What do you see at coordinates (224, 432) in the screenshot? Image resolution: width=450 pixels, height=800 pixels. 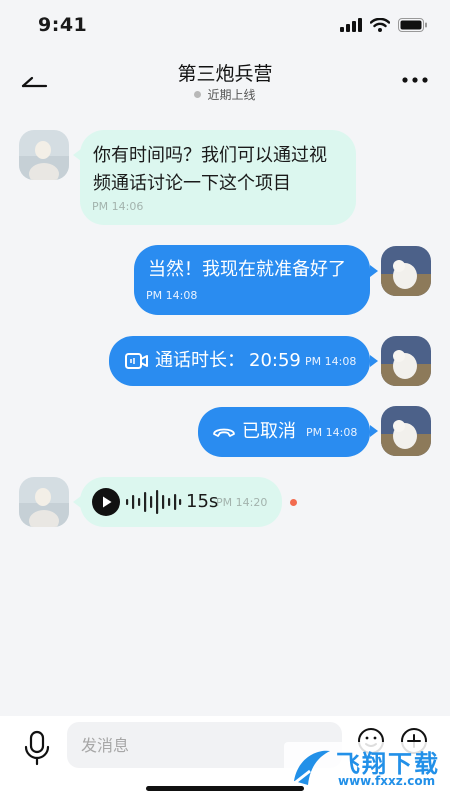 I see `hang-up-icon` at bounding box center [224, 432].